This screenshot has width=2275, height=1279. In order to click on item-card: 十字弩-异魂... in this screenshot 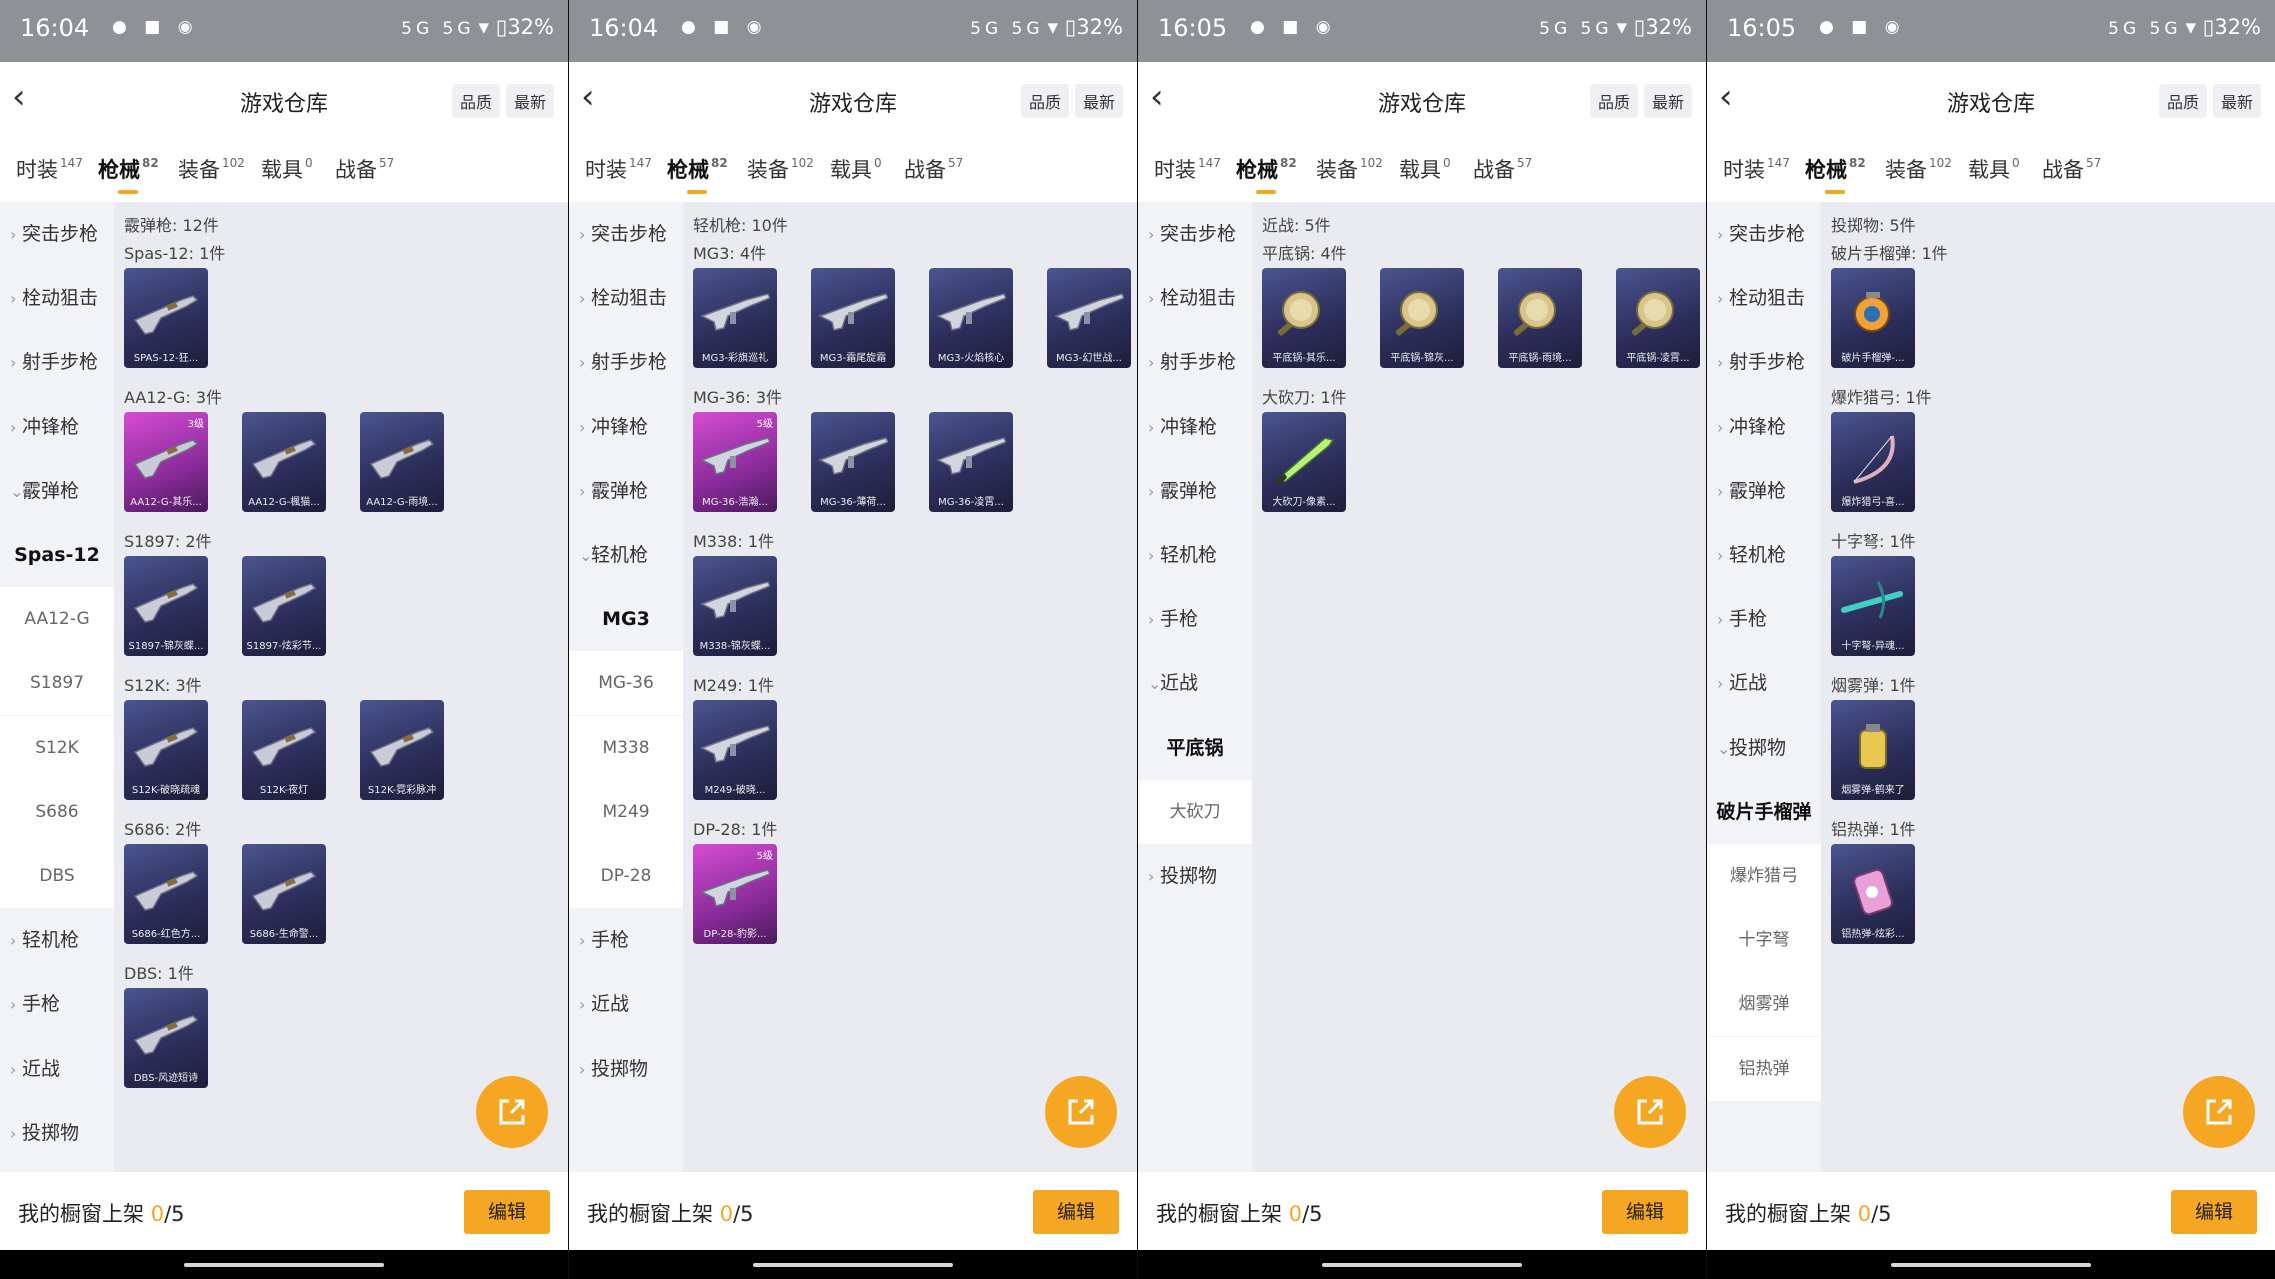, I will do `click(1873, 606)`.